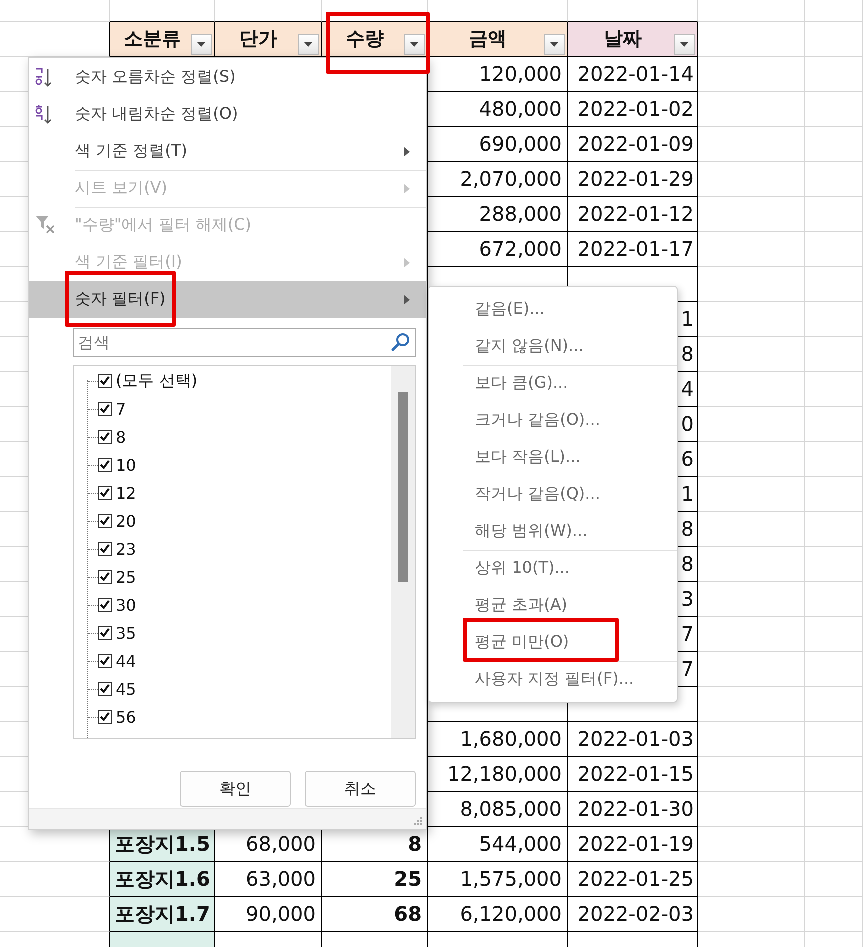  Describe the element at coordinates (232, 465) in the screenshot. I see `value-option: 10` at that location.